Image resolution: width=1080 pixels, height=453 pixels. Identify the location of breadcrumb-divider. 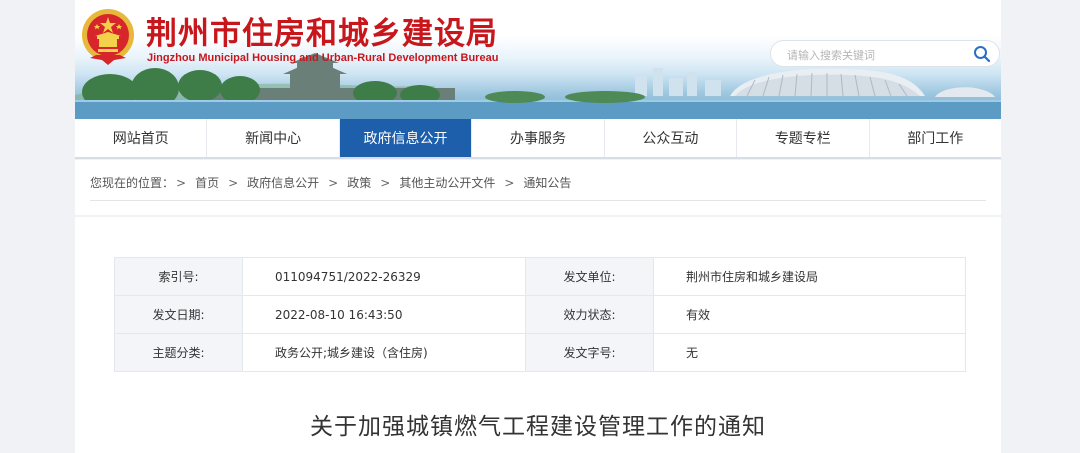
(538, 200).